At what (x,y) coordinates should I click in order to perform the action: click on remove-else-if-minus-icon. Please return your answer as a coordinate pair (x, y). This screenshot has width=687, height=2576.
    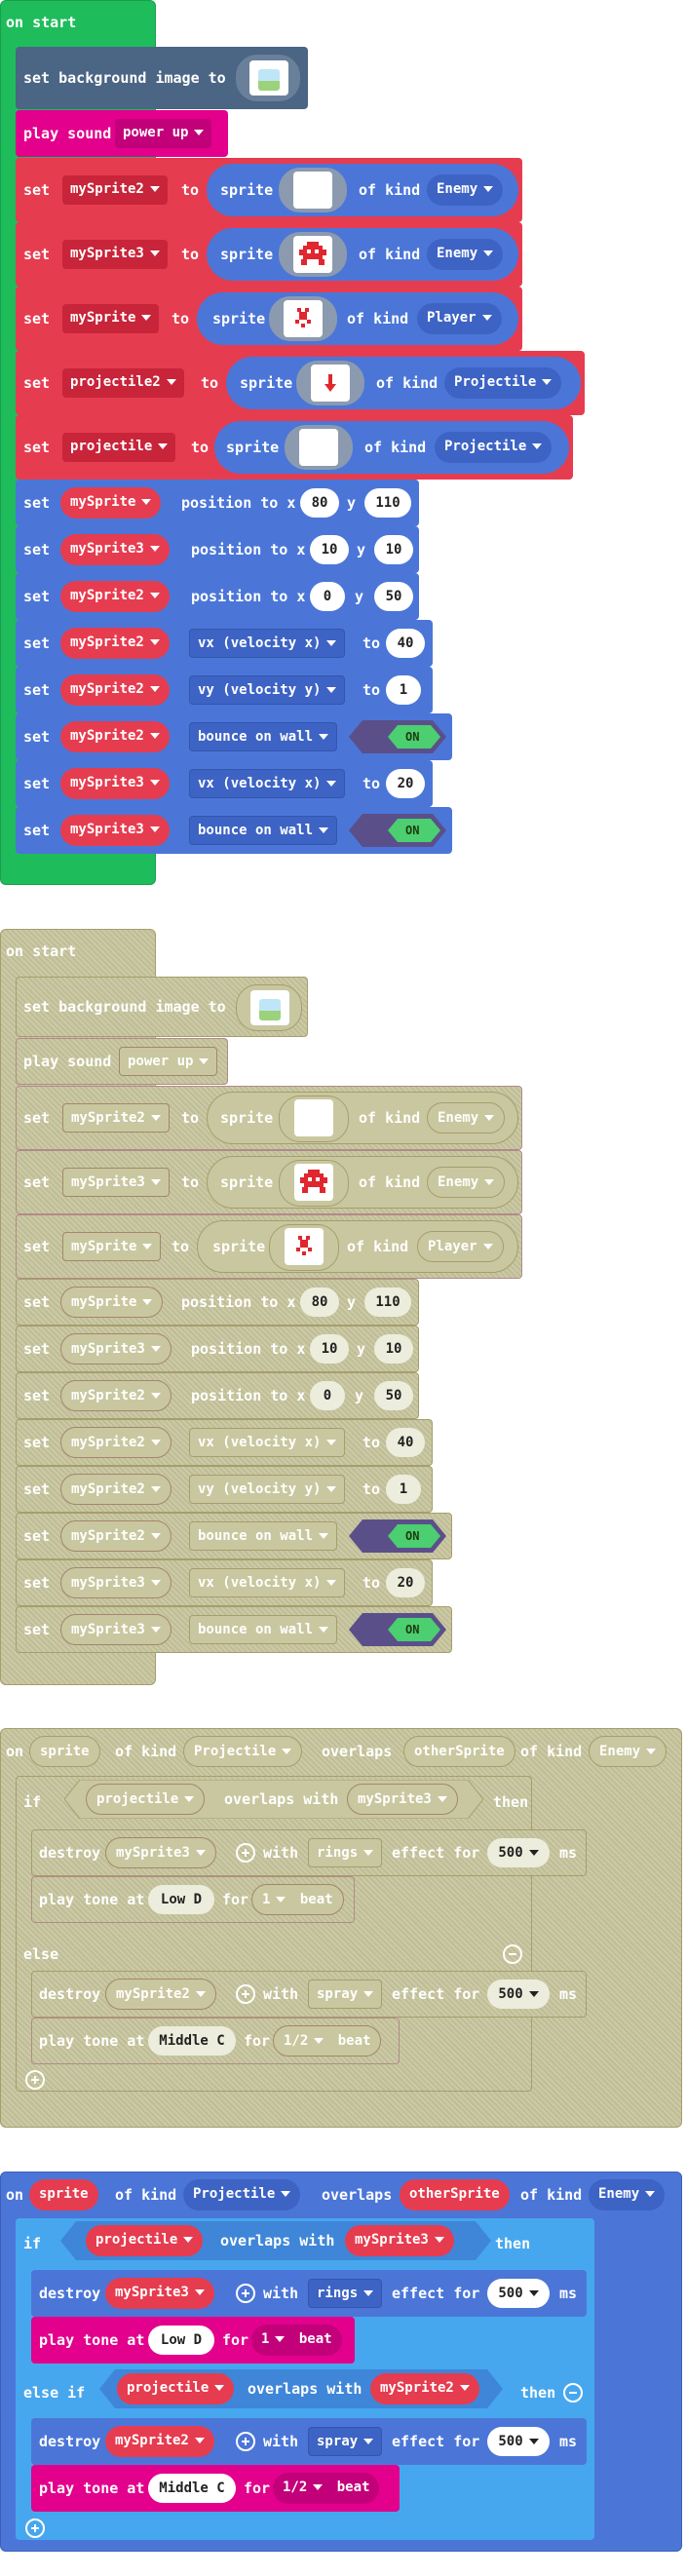
    Looking at the image, I should click on (573, 2393).